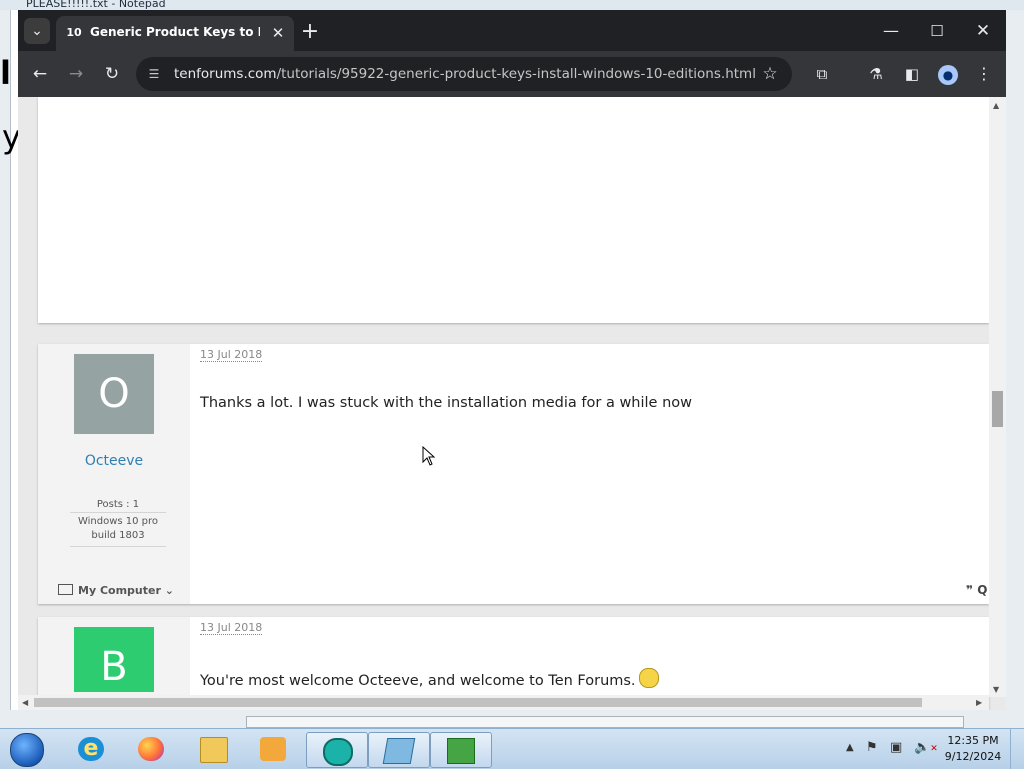 This screenshot has width=1024, height=769. Describe the element at coordinates (648, 678) in the screenshot. I see `smiley-icon` at that location.